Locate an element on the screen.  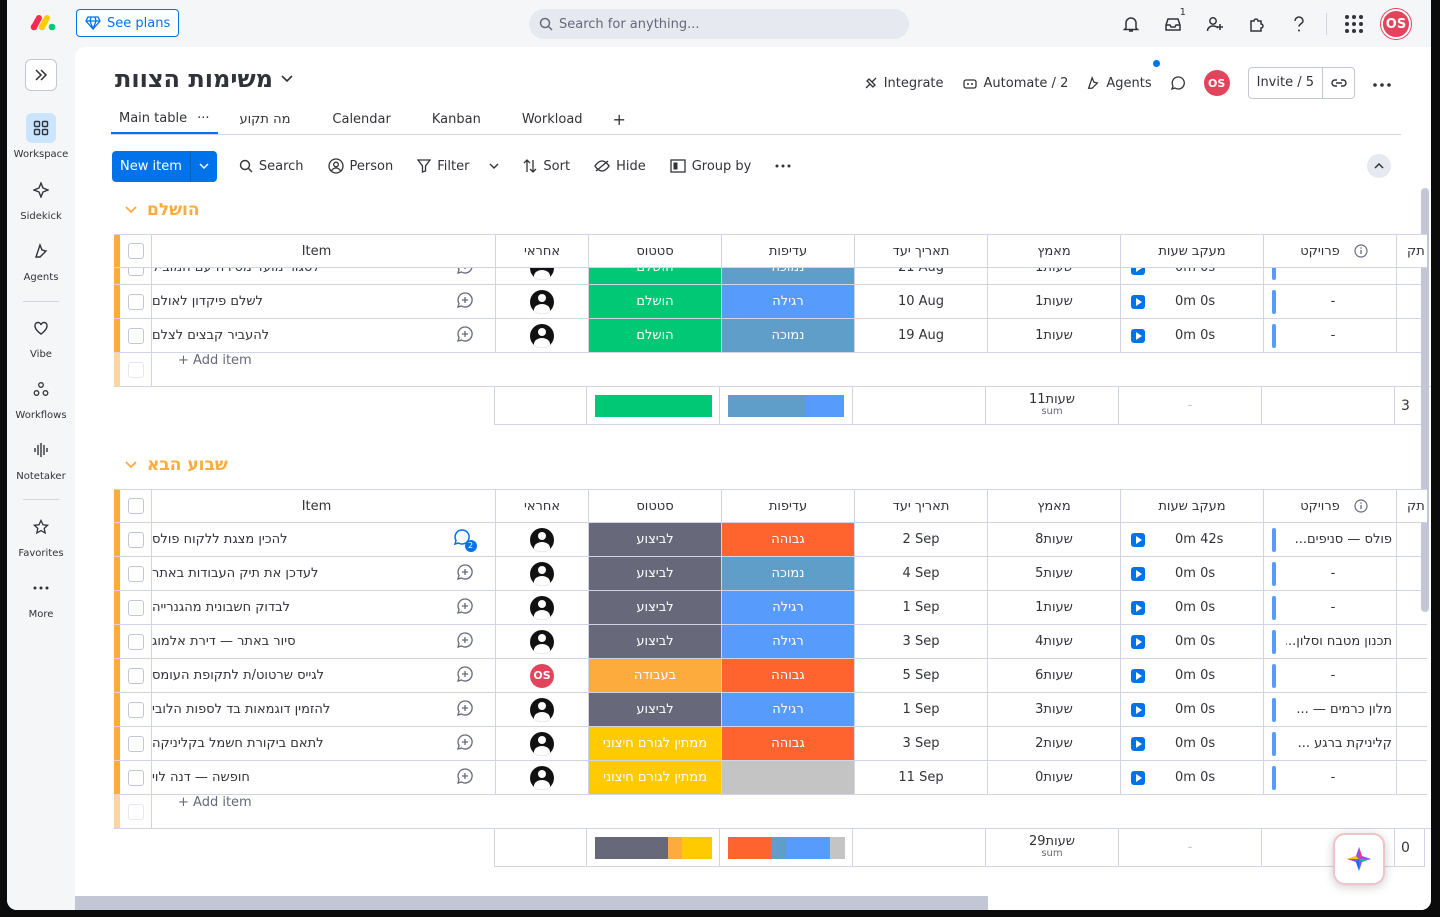
filter-button: Filter is located at coordinates (458, 166).